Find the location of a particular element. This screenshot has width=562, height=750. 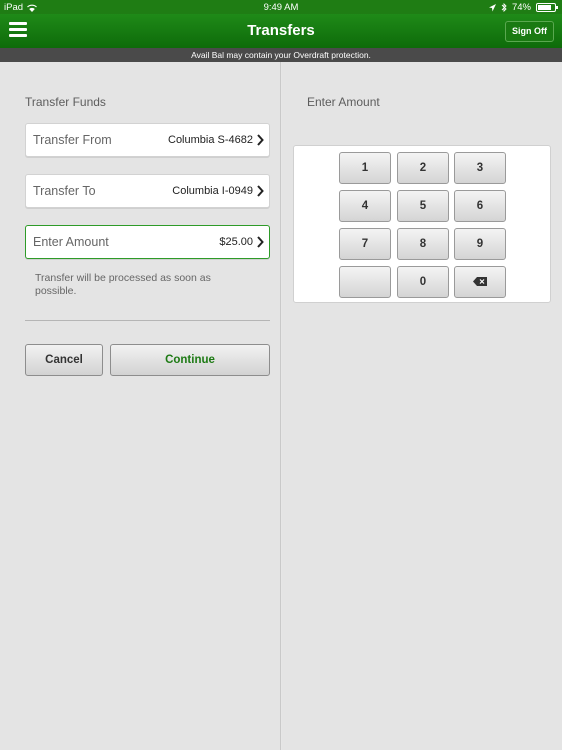

status-bar: iPad 9:49 AM 74% is located at coordinates (281, 7).